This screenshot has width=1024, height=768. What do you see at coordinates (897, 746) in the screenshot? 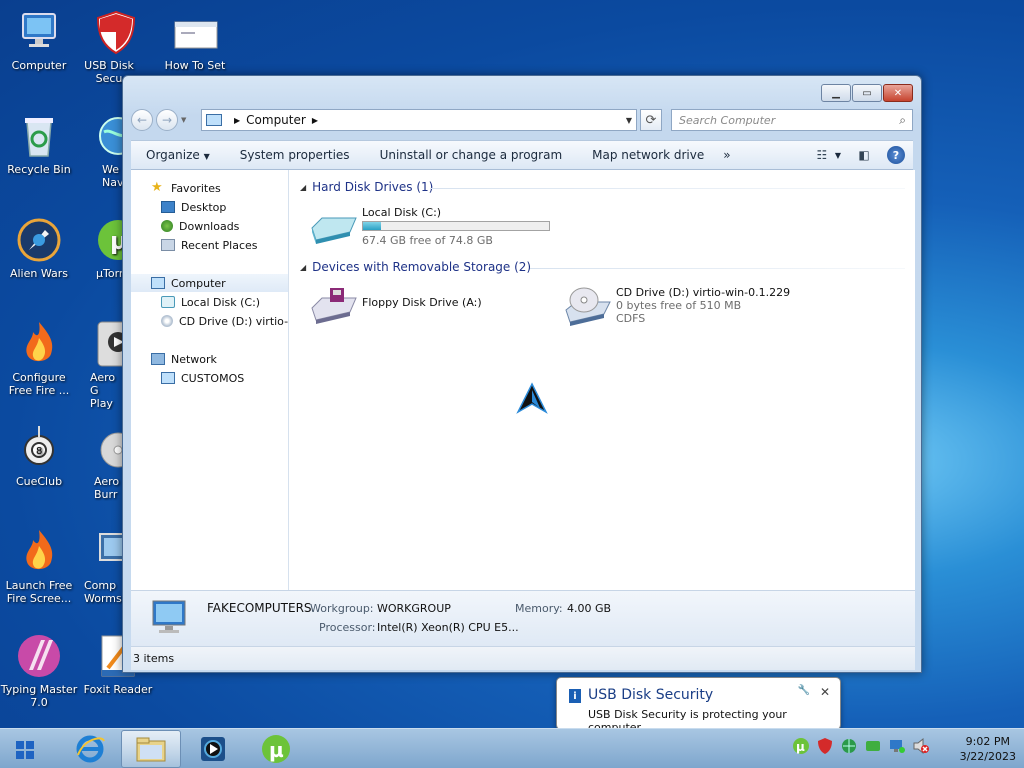
I see `network-tray-icon` at bounding box center [897, 746].